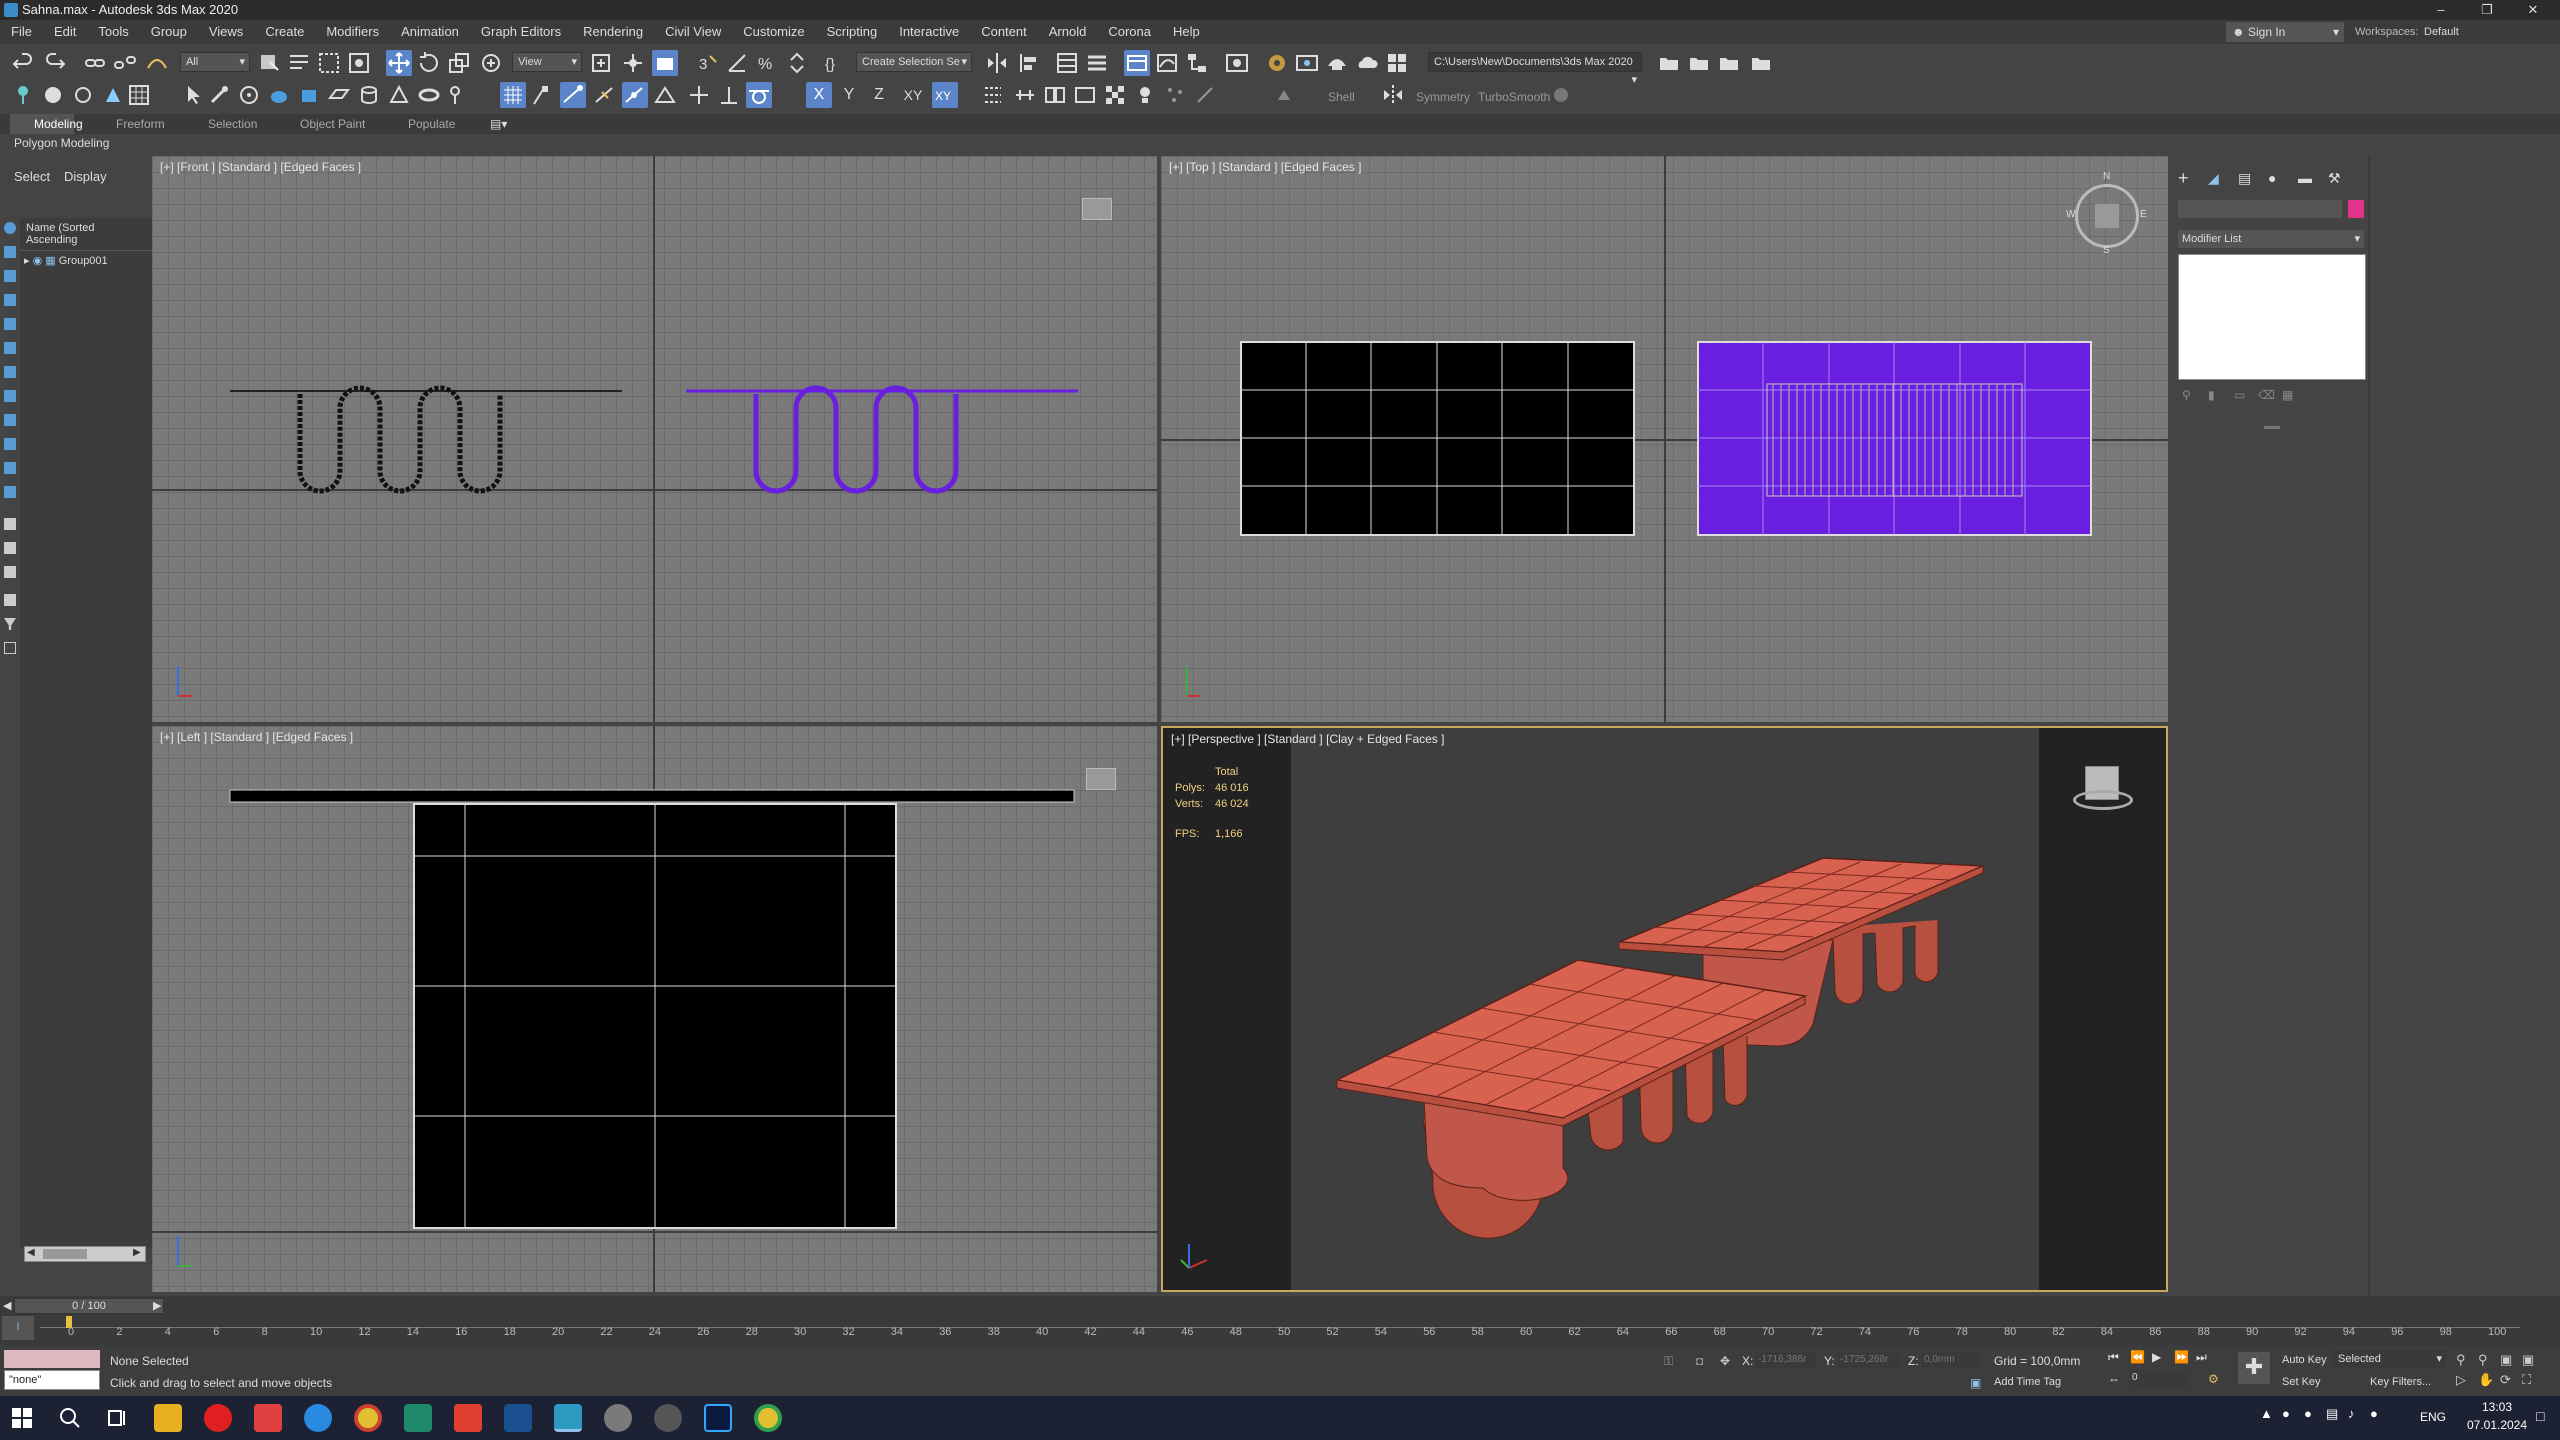 The image size is (2560, 1440). Describe the element at coordinates (2183, 178) in the screenshot. I see `create-tab-icon: +` at that location.